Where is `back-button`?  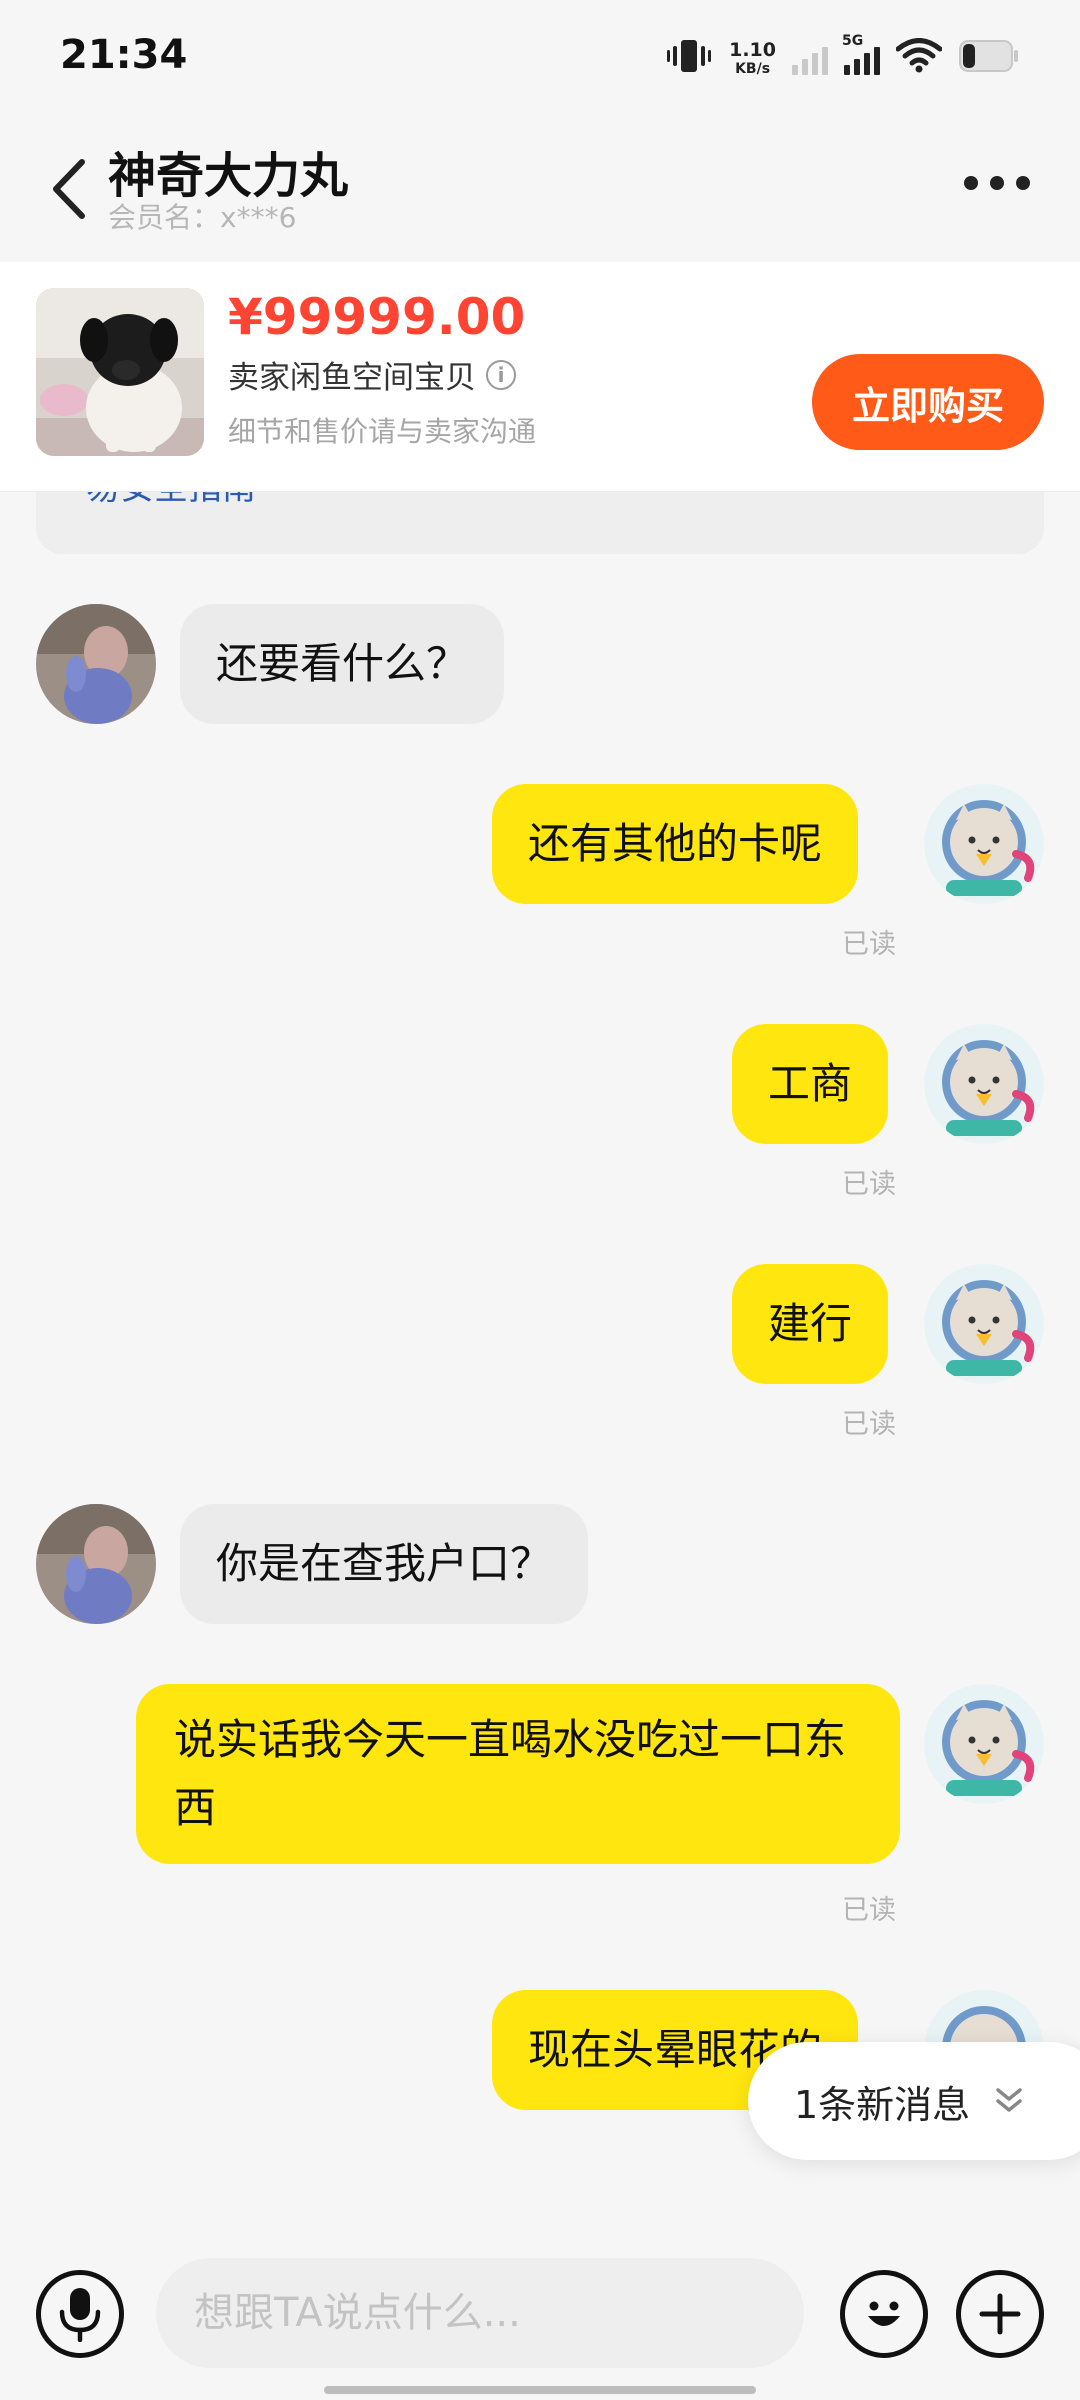 back-button is located at coordinates (69, 189).